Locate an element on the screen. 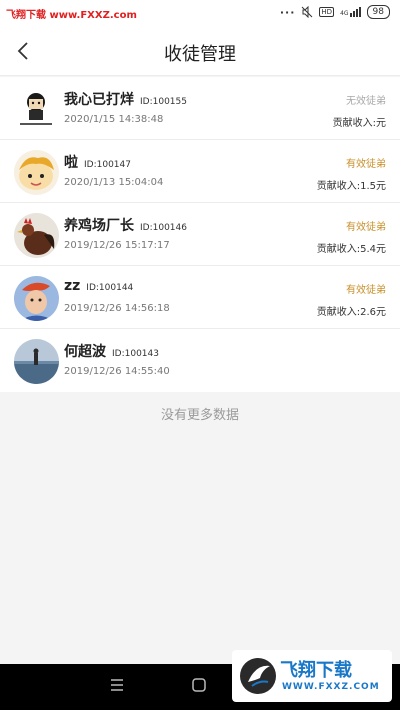 The width and height of the screenshot is (400, 710). navbar: 收徒管理 is located at coordinates (200, 51).